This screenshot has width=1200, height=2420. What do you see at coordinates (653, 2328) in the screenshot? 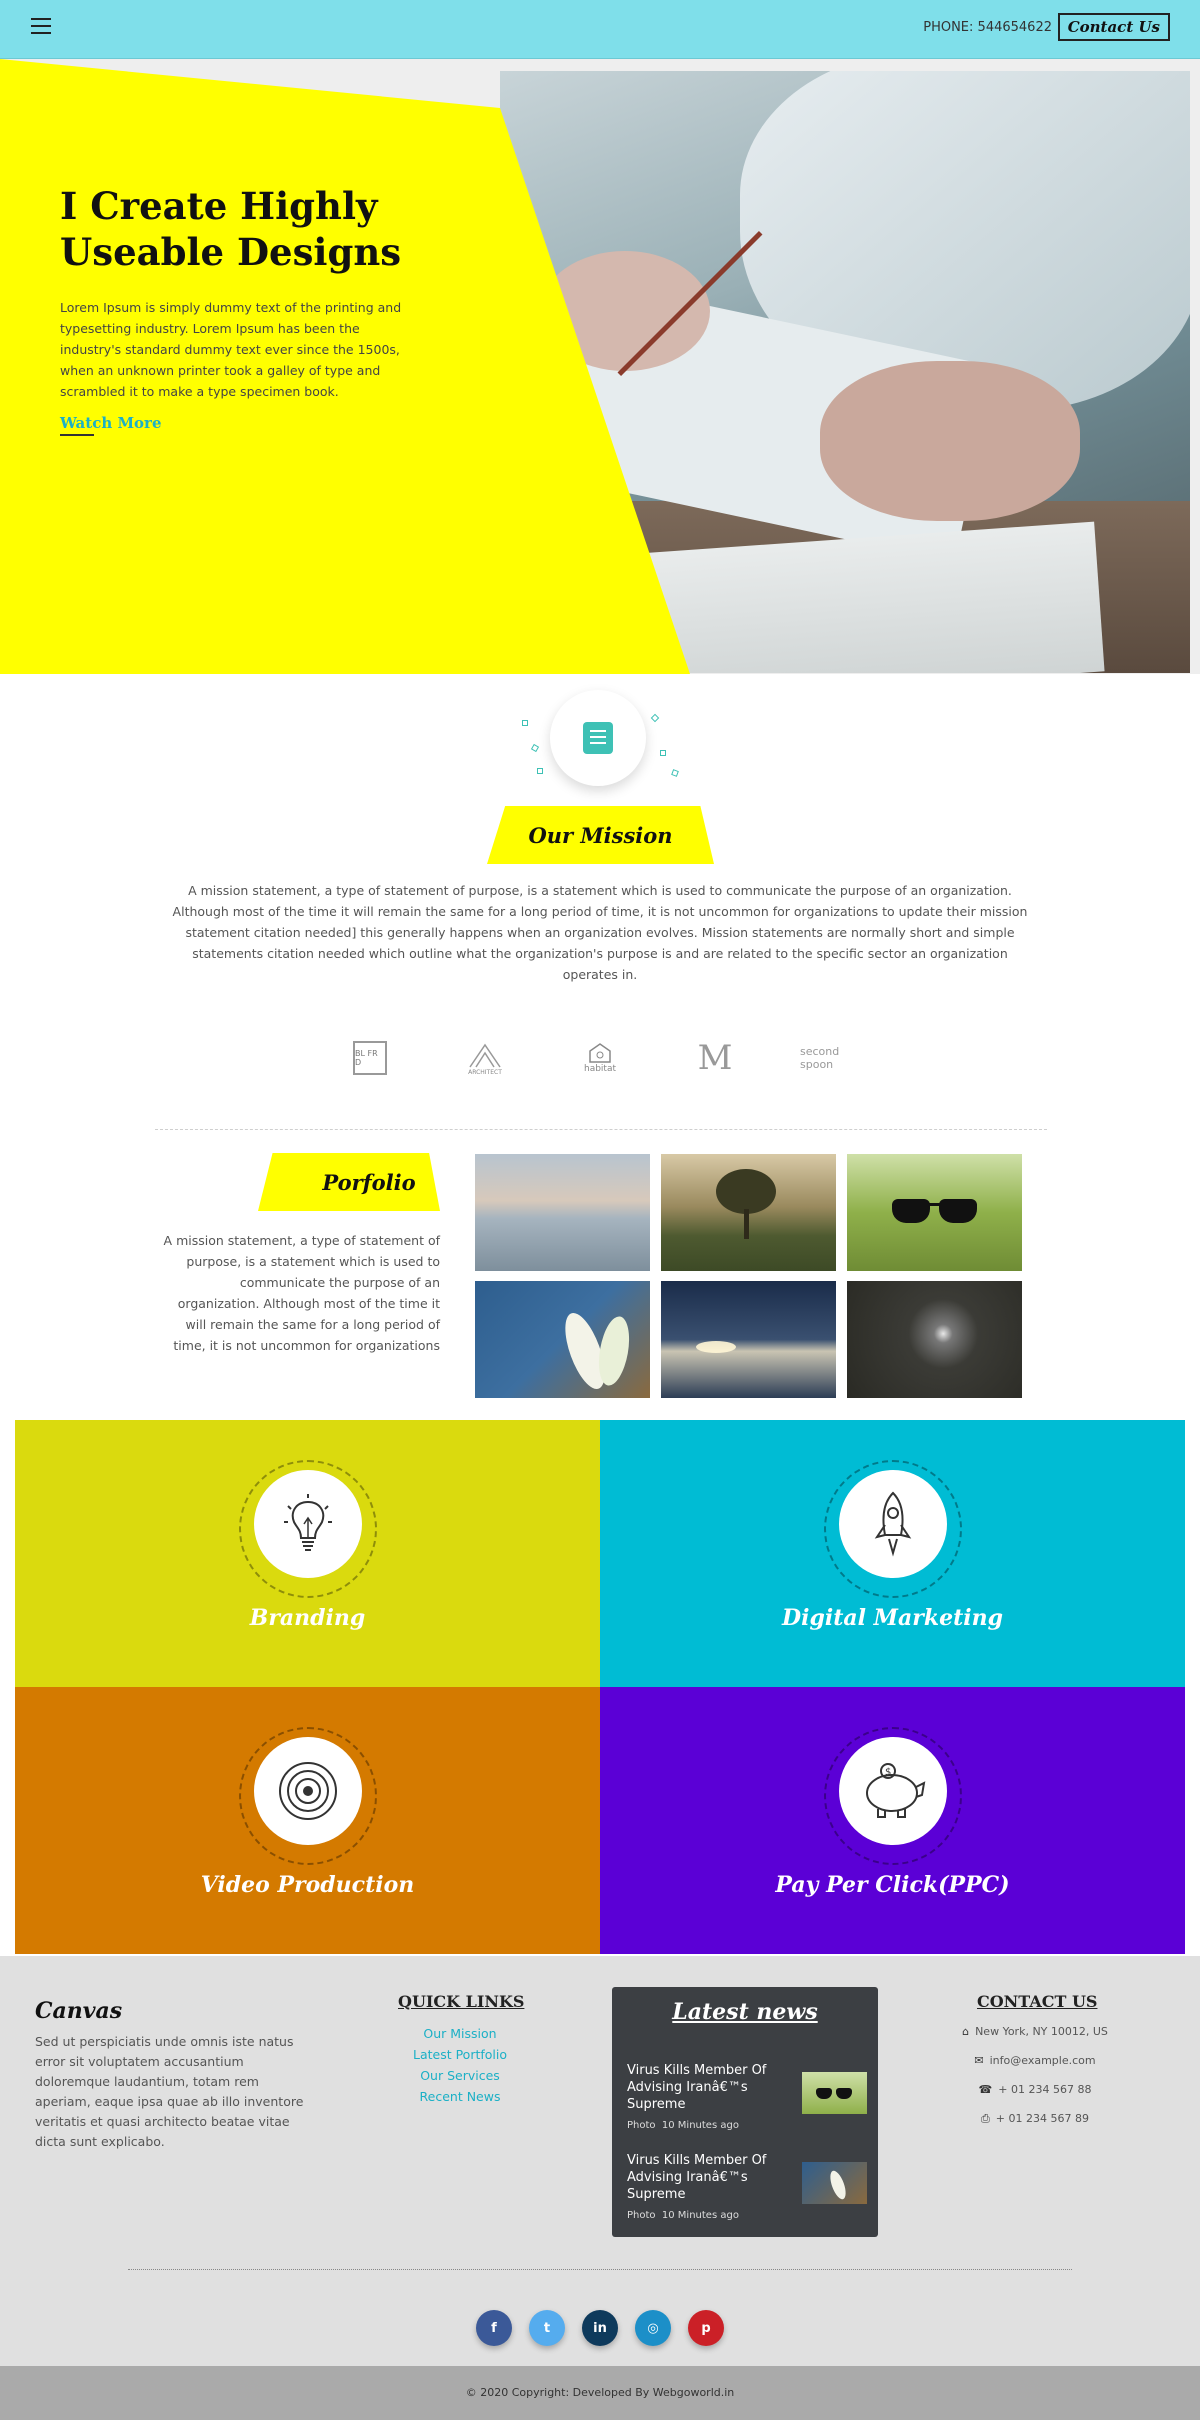
I see `instagram-icon: ◎` at bounding box center [653, 2328].